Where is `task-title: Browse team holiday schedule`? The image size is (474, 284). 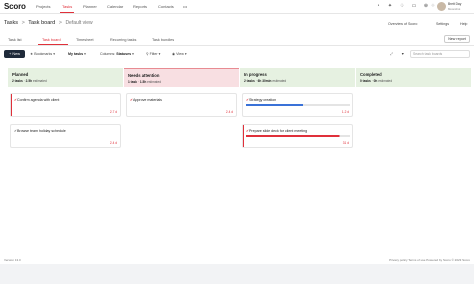 task-title: Browse team holiday schedule is located at coordinates (41, 131).